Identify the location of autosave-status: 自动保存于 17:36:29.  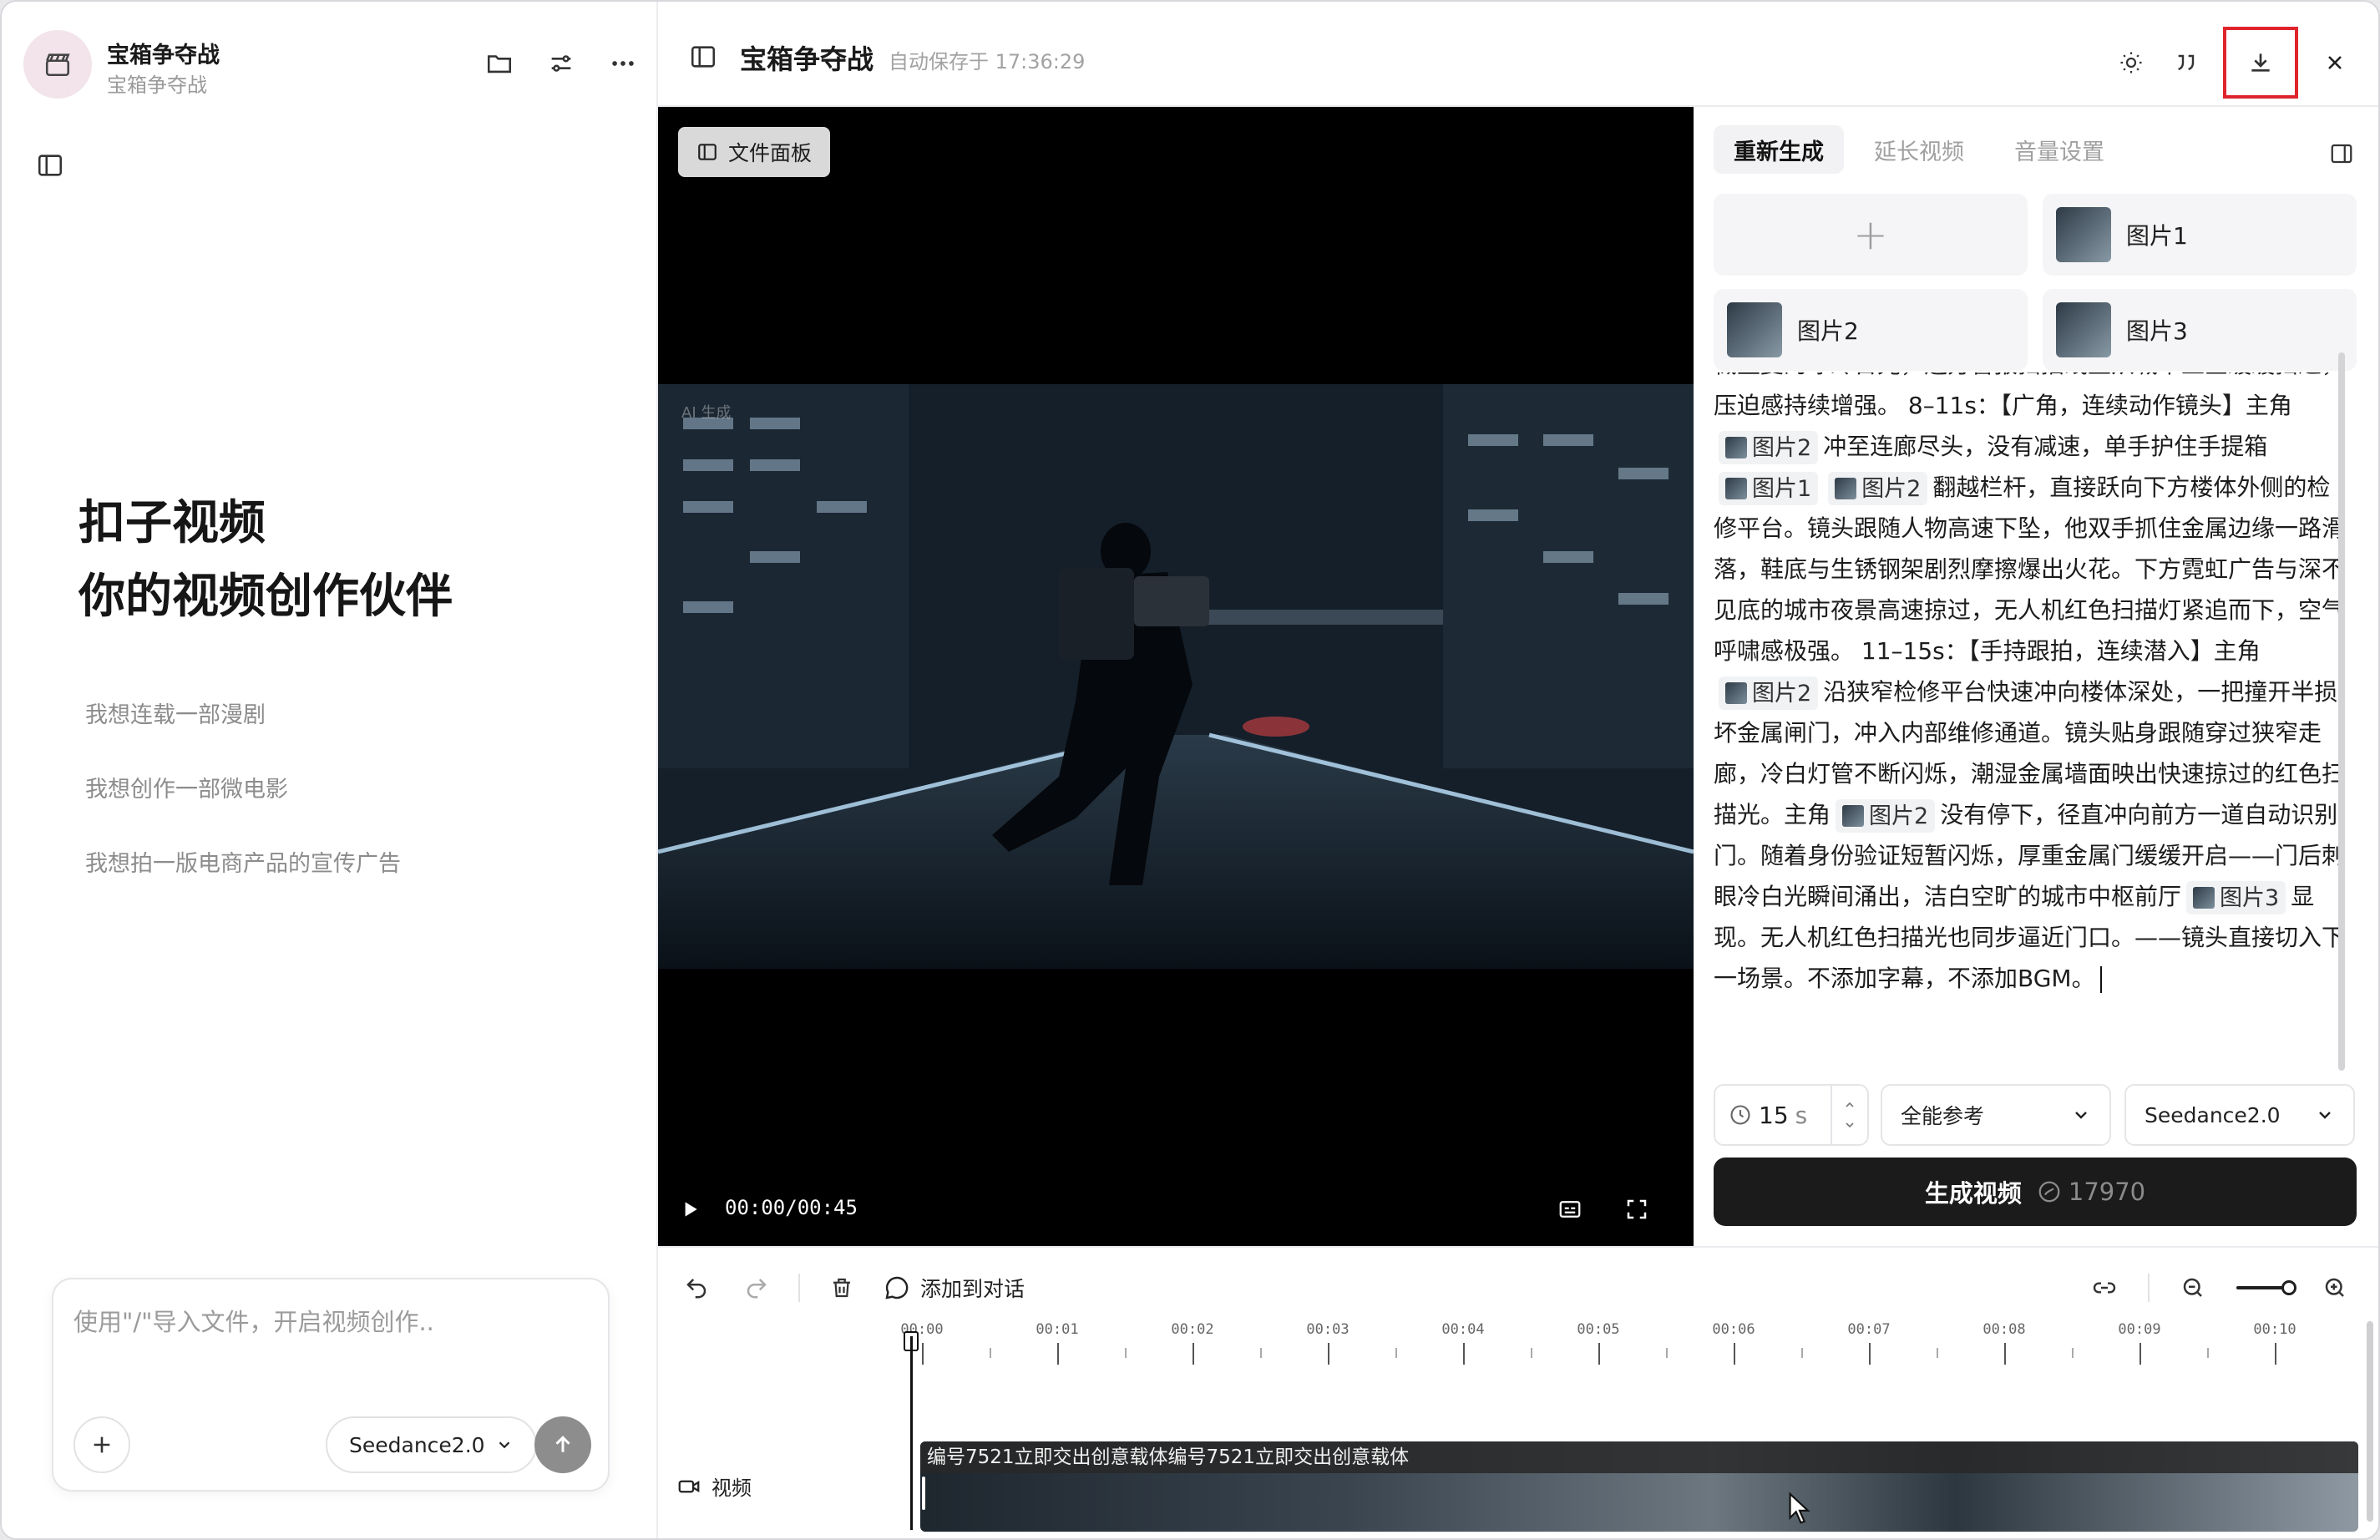
(987, 62).